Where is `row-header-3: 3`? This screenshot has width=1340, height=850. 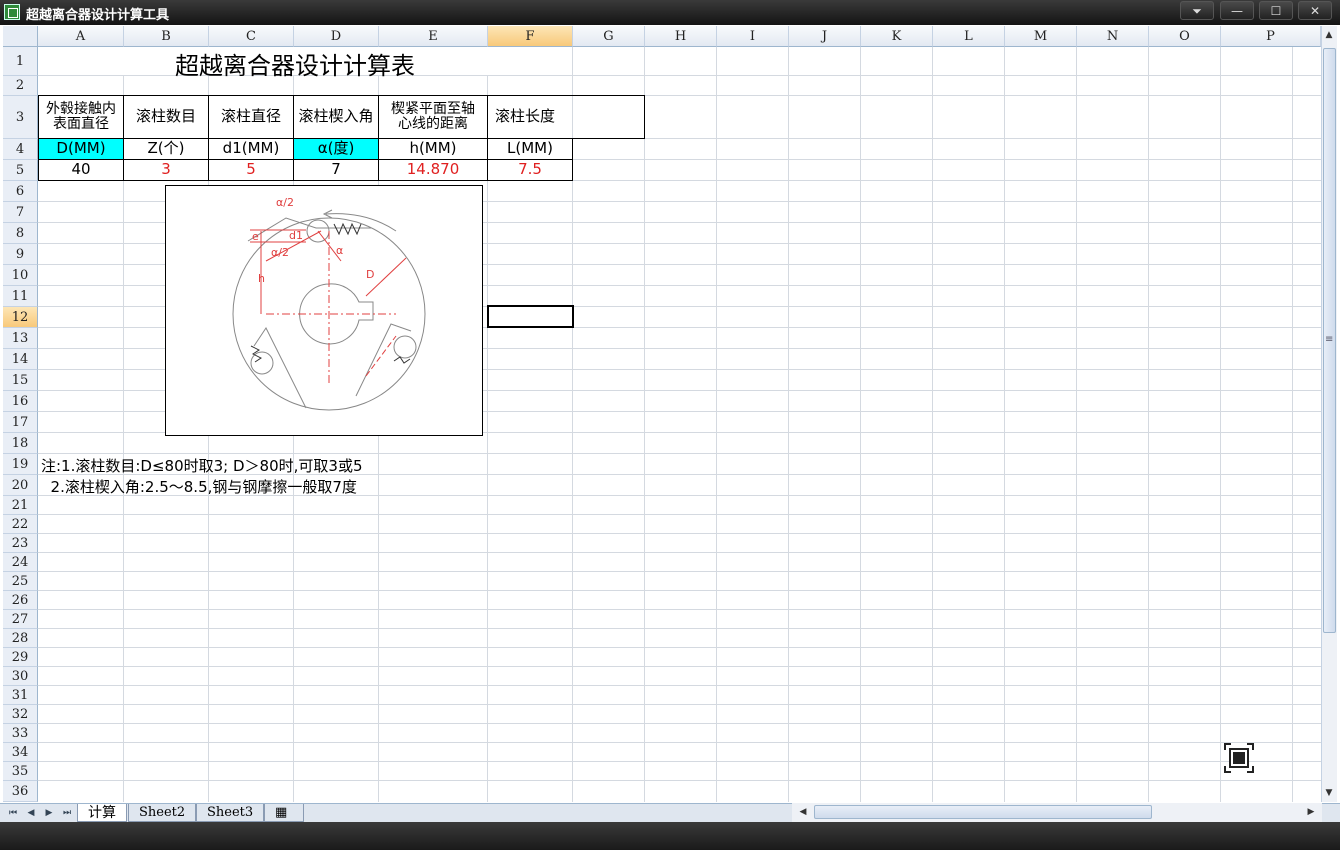 row-header-3: 3 is located at coordinates (20, 117).